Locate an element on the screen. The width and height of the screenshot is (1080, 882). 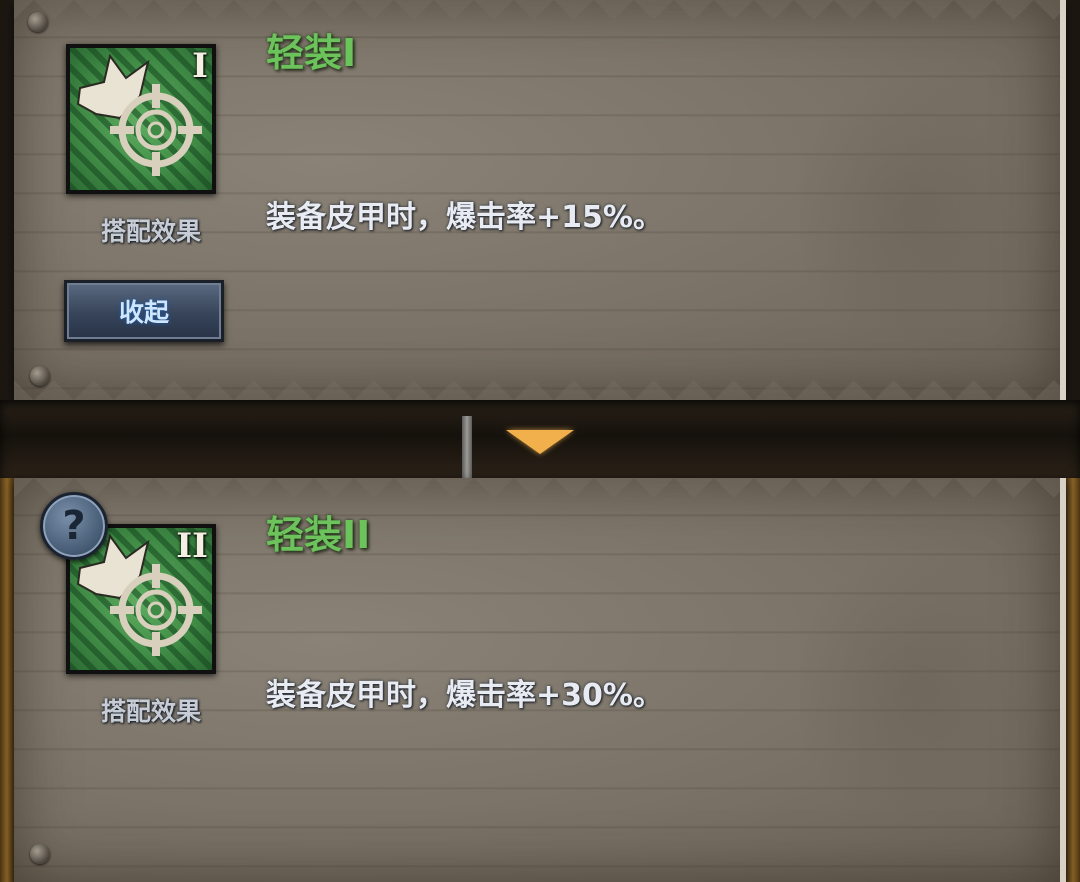
divider-post is located at coordinates (467, 447).